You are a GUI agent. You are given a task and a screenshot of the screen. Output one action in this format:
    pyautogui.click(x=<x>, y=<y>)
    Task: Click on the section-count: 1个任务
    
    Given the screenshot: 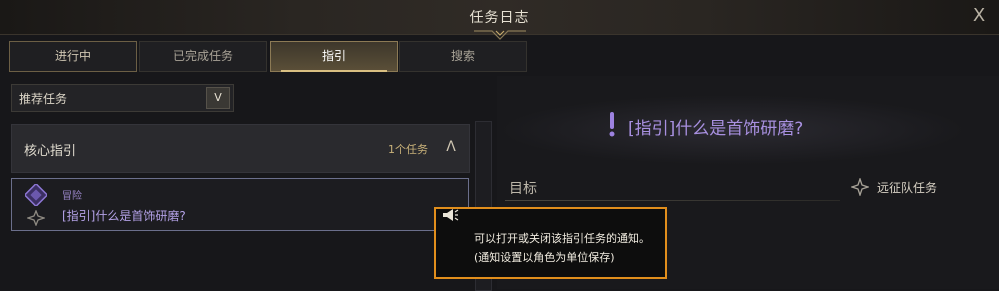 What is the action you would take?
    pyautogui.click(x=408, y=149)
    